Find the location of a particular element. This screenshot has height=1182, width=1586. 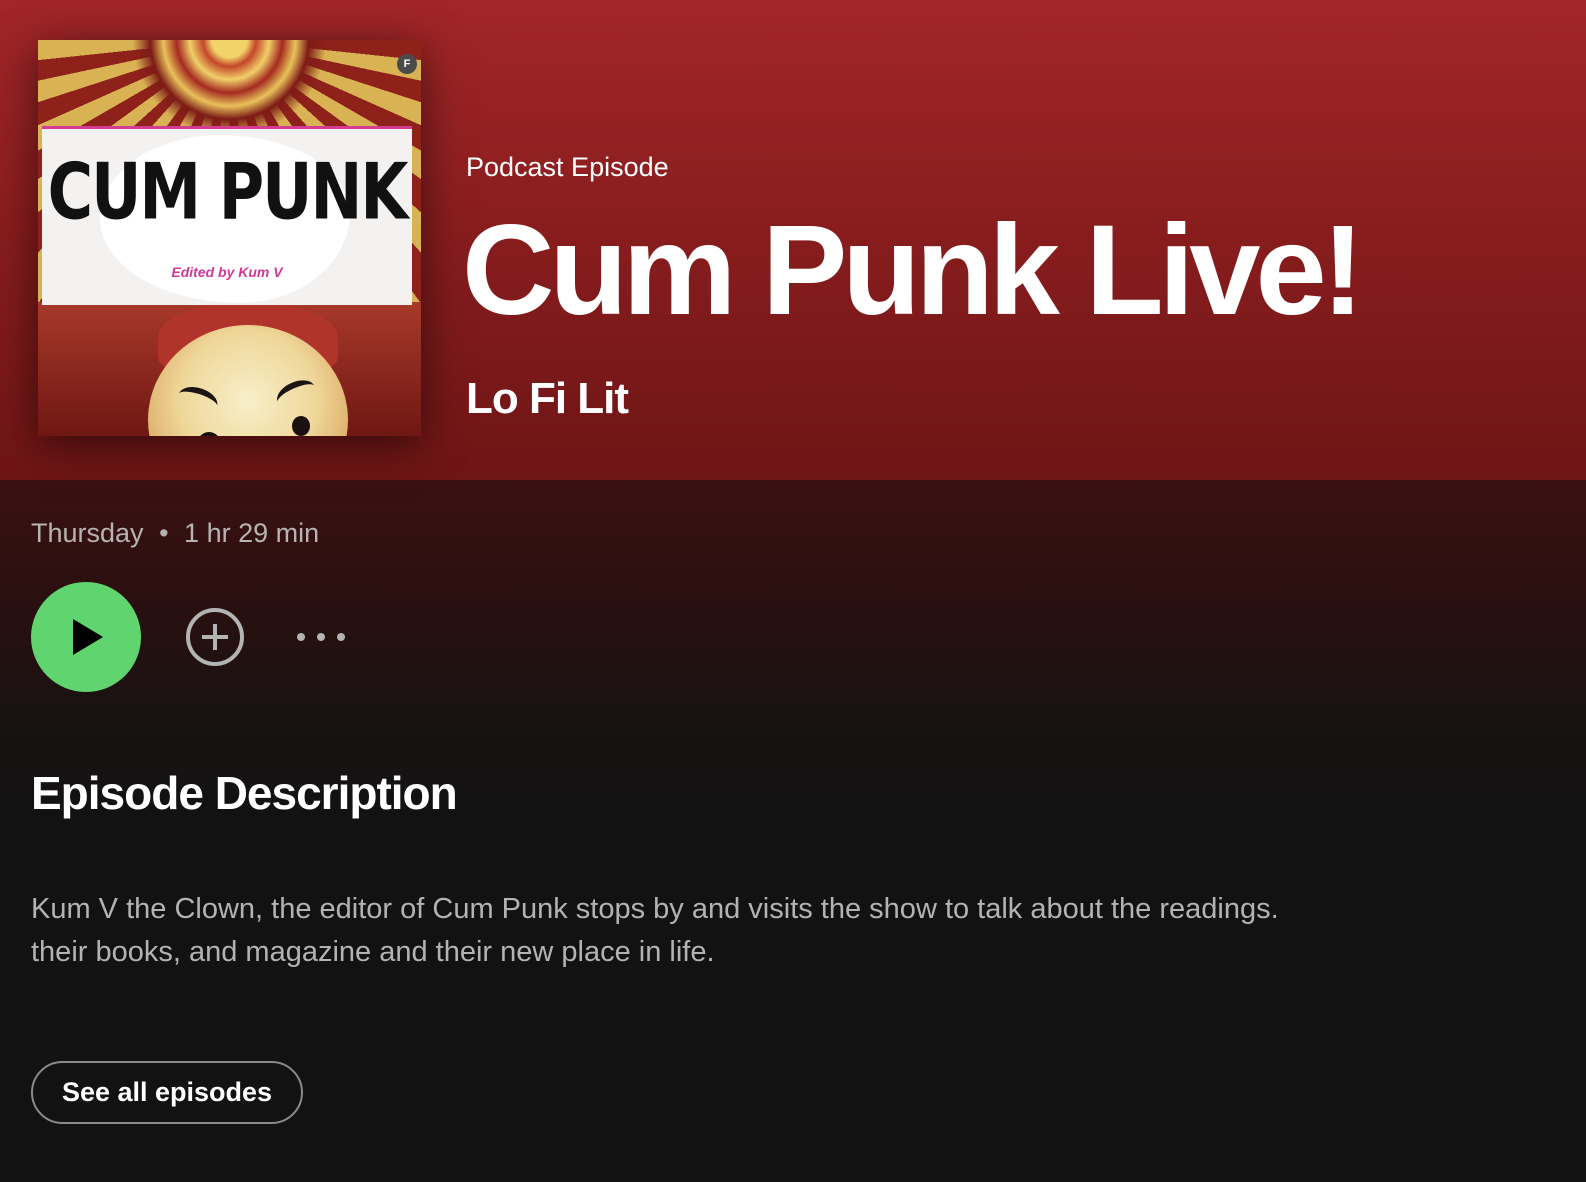

episode-cover-art: CUM PUNK Edited by Kum V F is located at coordinates (229, 238).